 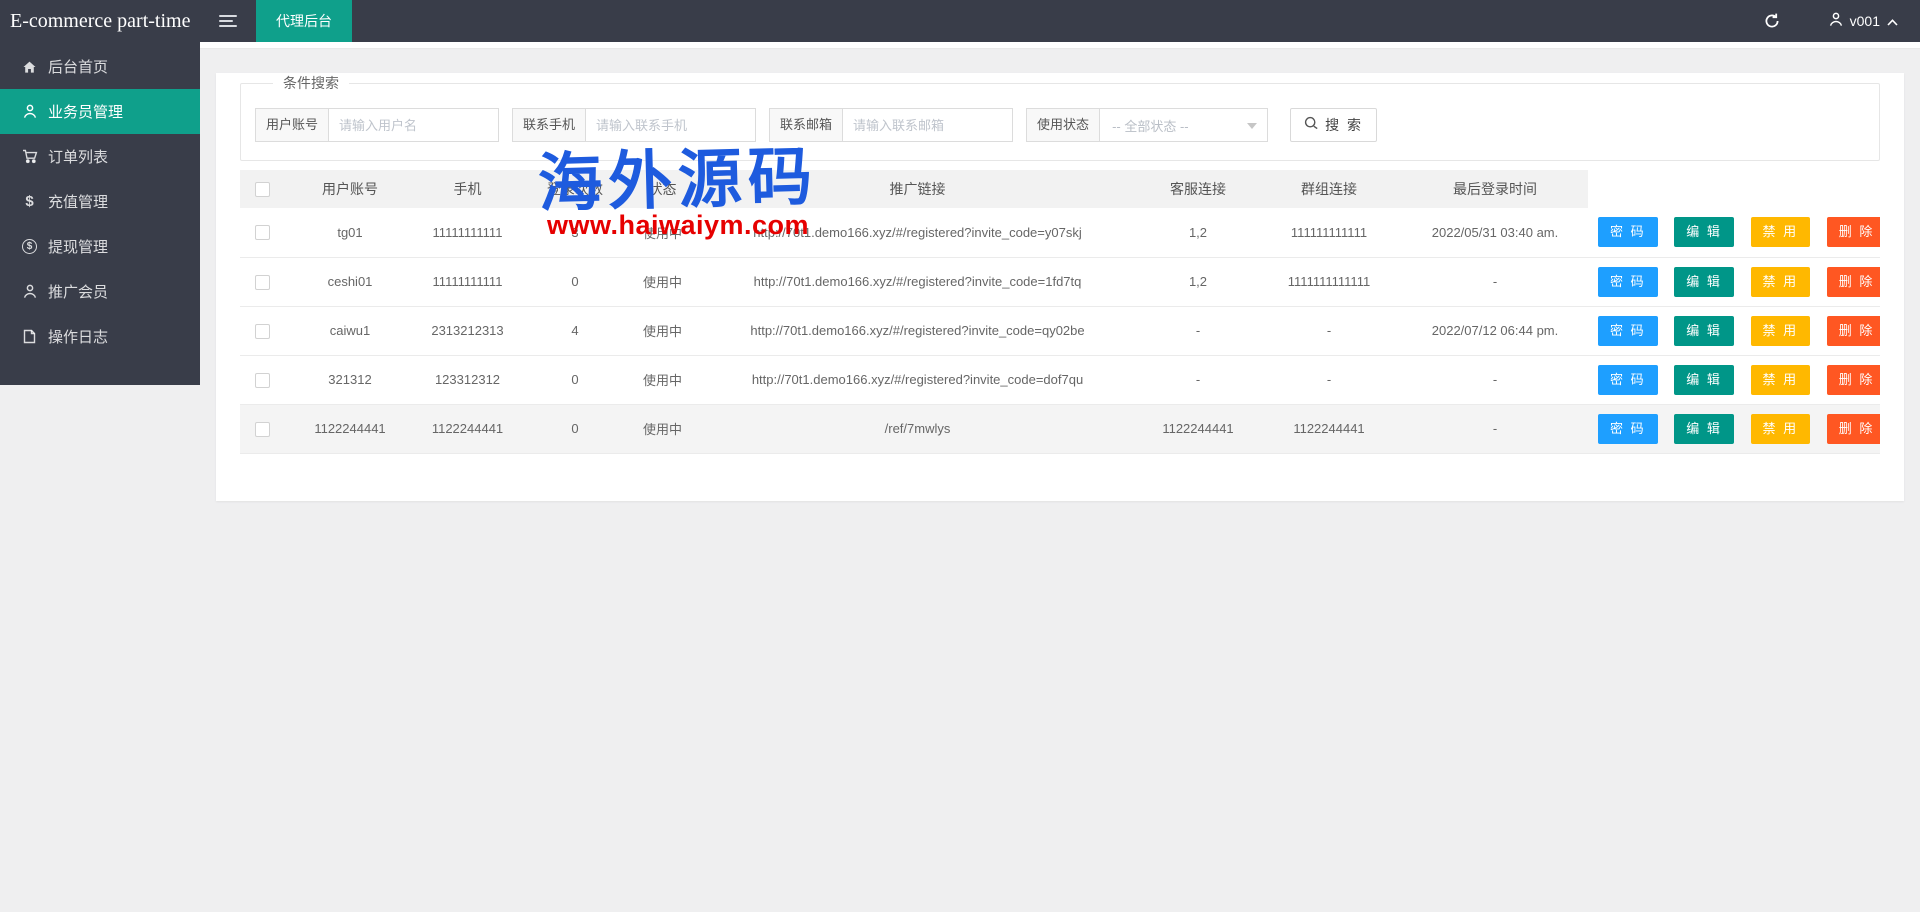 I want to click on chevron-up-icon, so click(x=1892, y=21).